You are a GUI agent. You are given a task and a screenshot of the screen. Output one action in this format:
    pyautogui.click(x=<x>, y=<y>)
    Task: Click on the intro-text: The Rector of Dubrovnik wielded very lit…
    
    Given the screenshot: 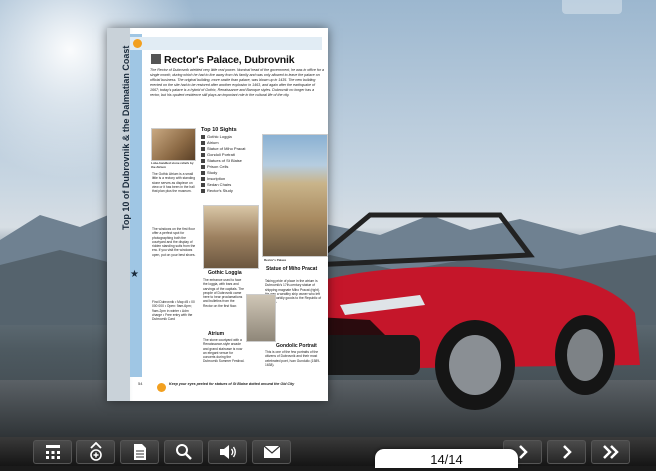 What is the action you would take?
    pyautogui.click(x=237, y=82)
    